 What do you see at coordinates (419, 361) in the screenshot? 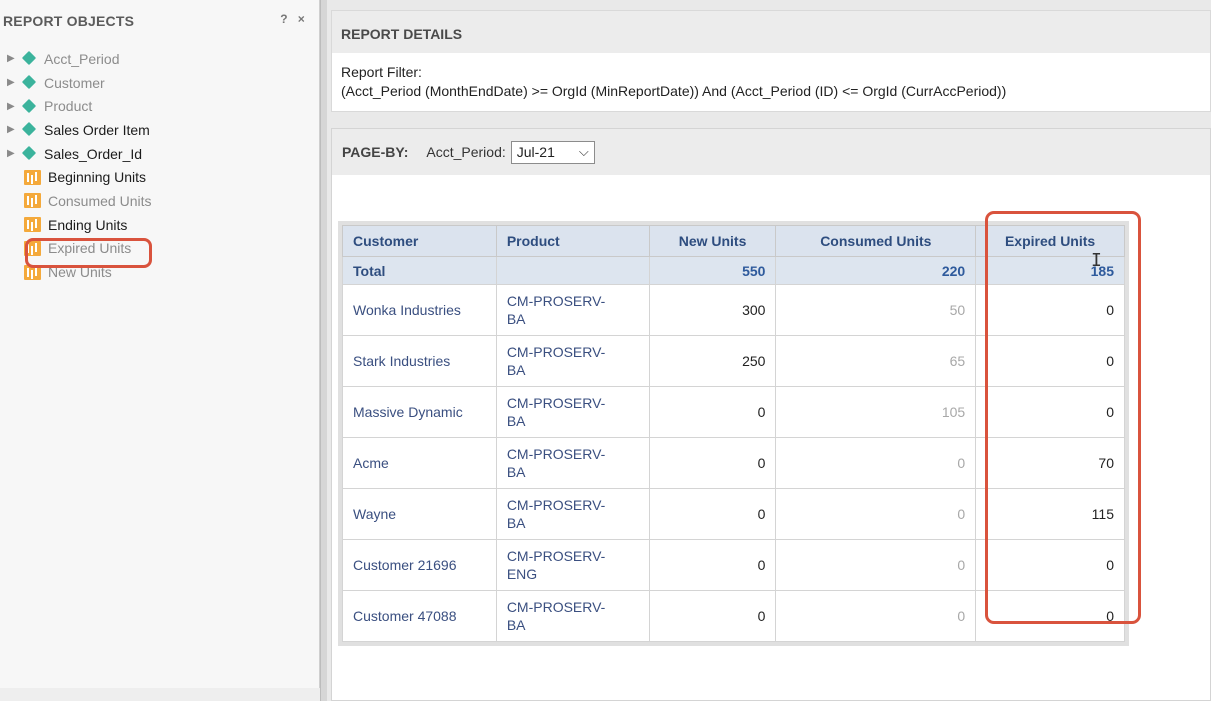
I see `customer-cell: Stark Industries` at bounding box center [419, 361].